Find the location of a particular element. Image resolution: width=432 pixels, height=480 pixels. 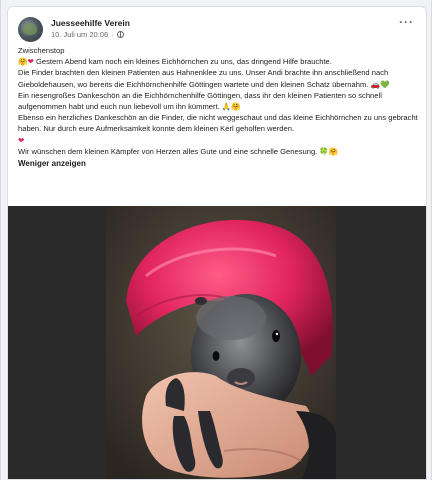

see-less-link: Weniger anzeigen is located at coordinates (219, 163).